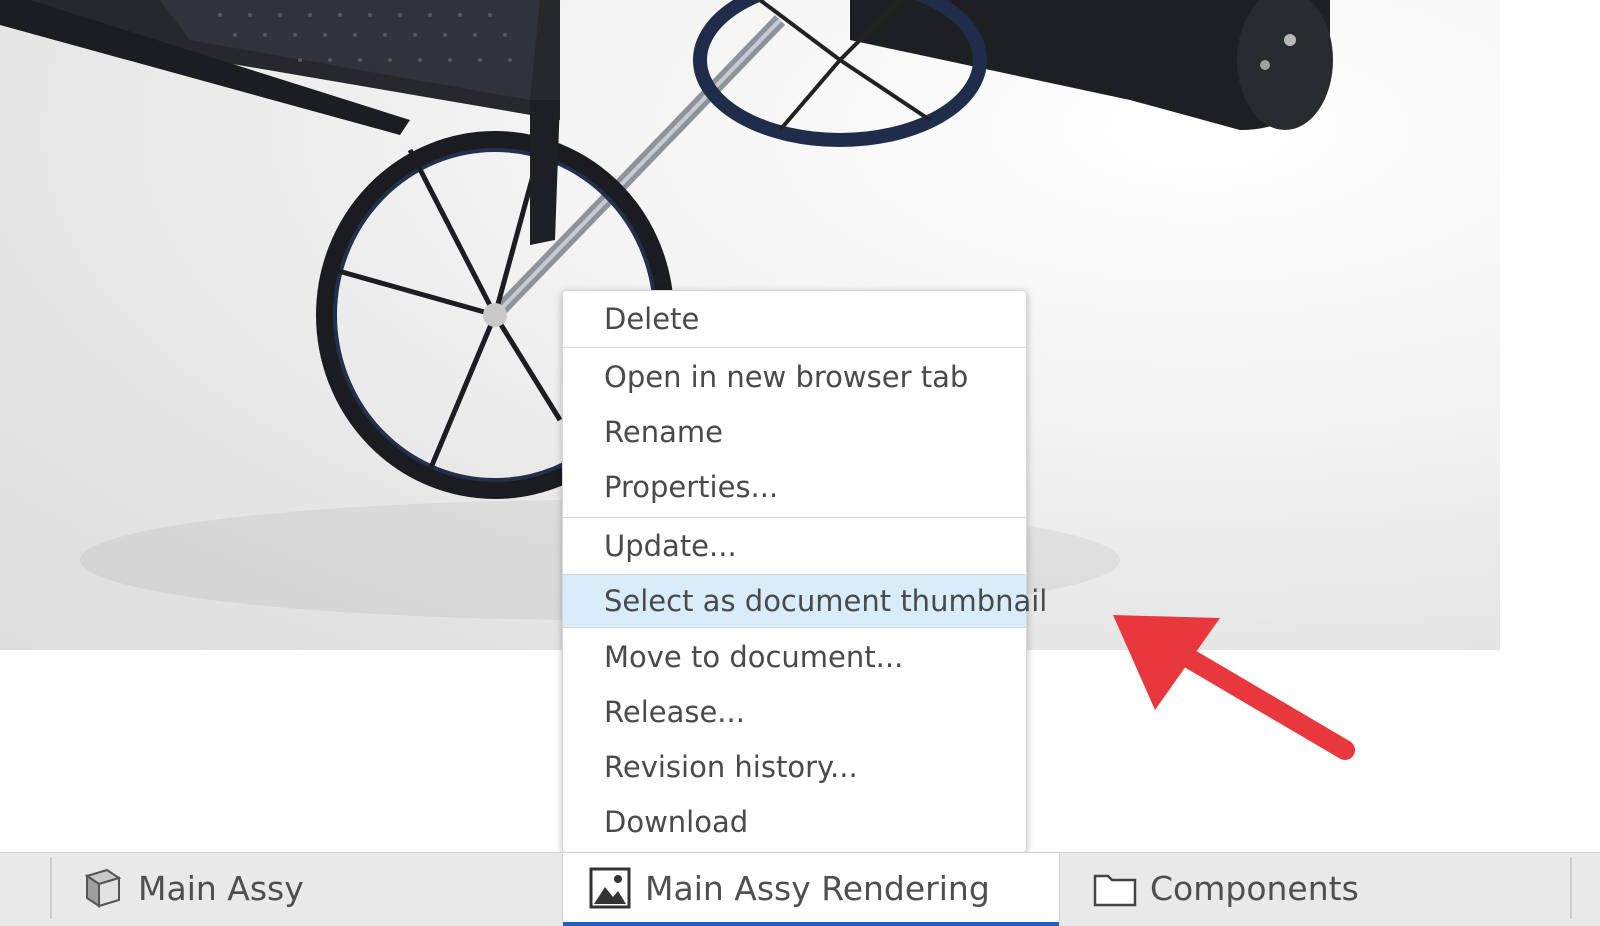 The height and width of the screenshot is (926, 1600). Describe the element at coordinates (221, 888) in the screenshot. I see `tab-main-assy-label: Main Assy` at that location.